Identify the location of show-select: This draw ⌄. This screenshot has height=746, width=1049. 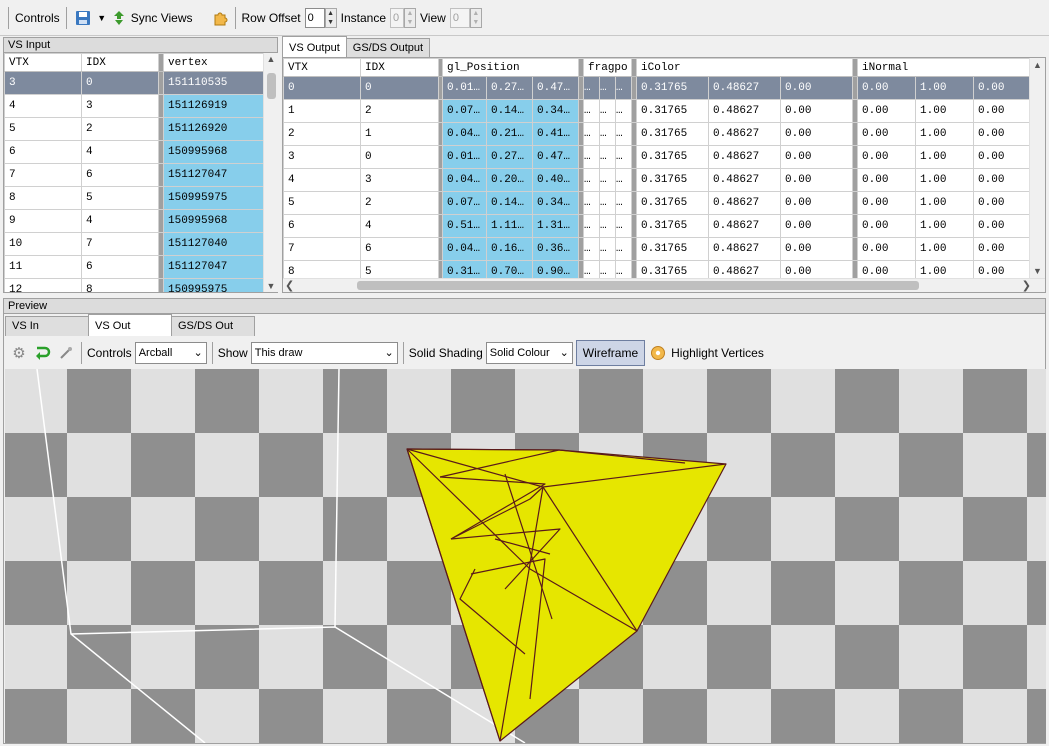
(324, 353).